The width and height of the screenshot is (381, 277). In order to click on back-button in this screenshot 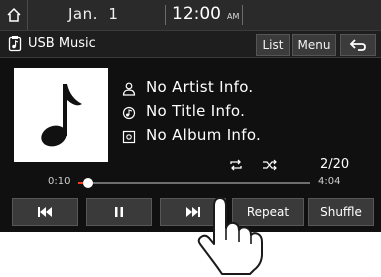, I will do `click(358, 45)`.